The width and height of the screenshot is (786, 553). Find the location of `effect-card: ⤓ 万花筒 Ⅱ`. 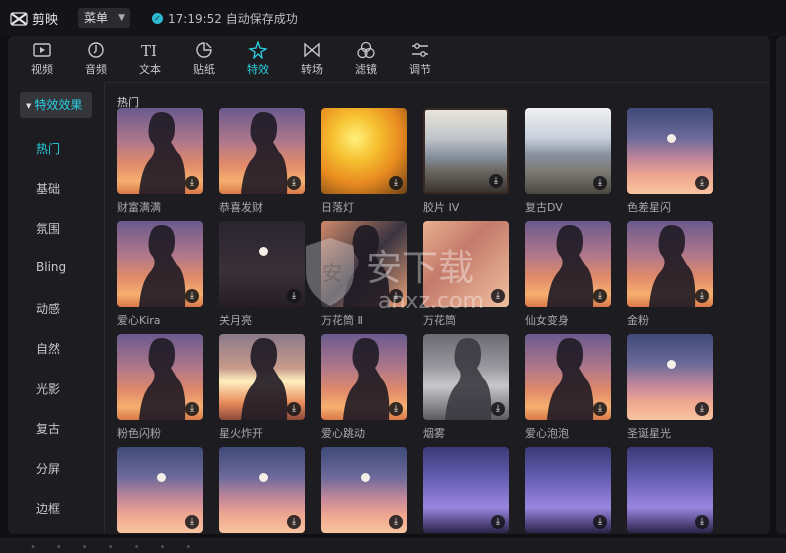

effect-card: ⤓ 万花筒 Ⅱ is located at coordinates (364, 274).